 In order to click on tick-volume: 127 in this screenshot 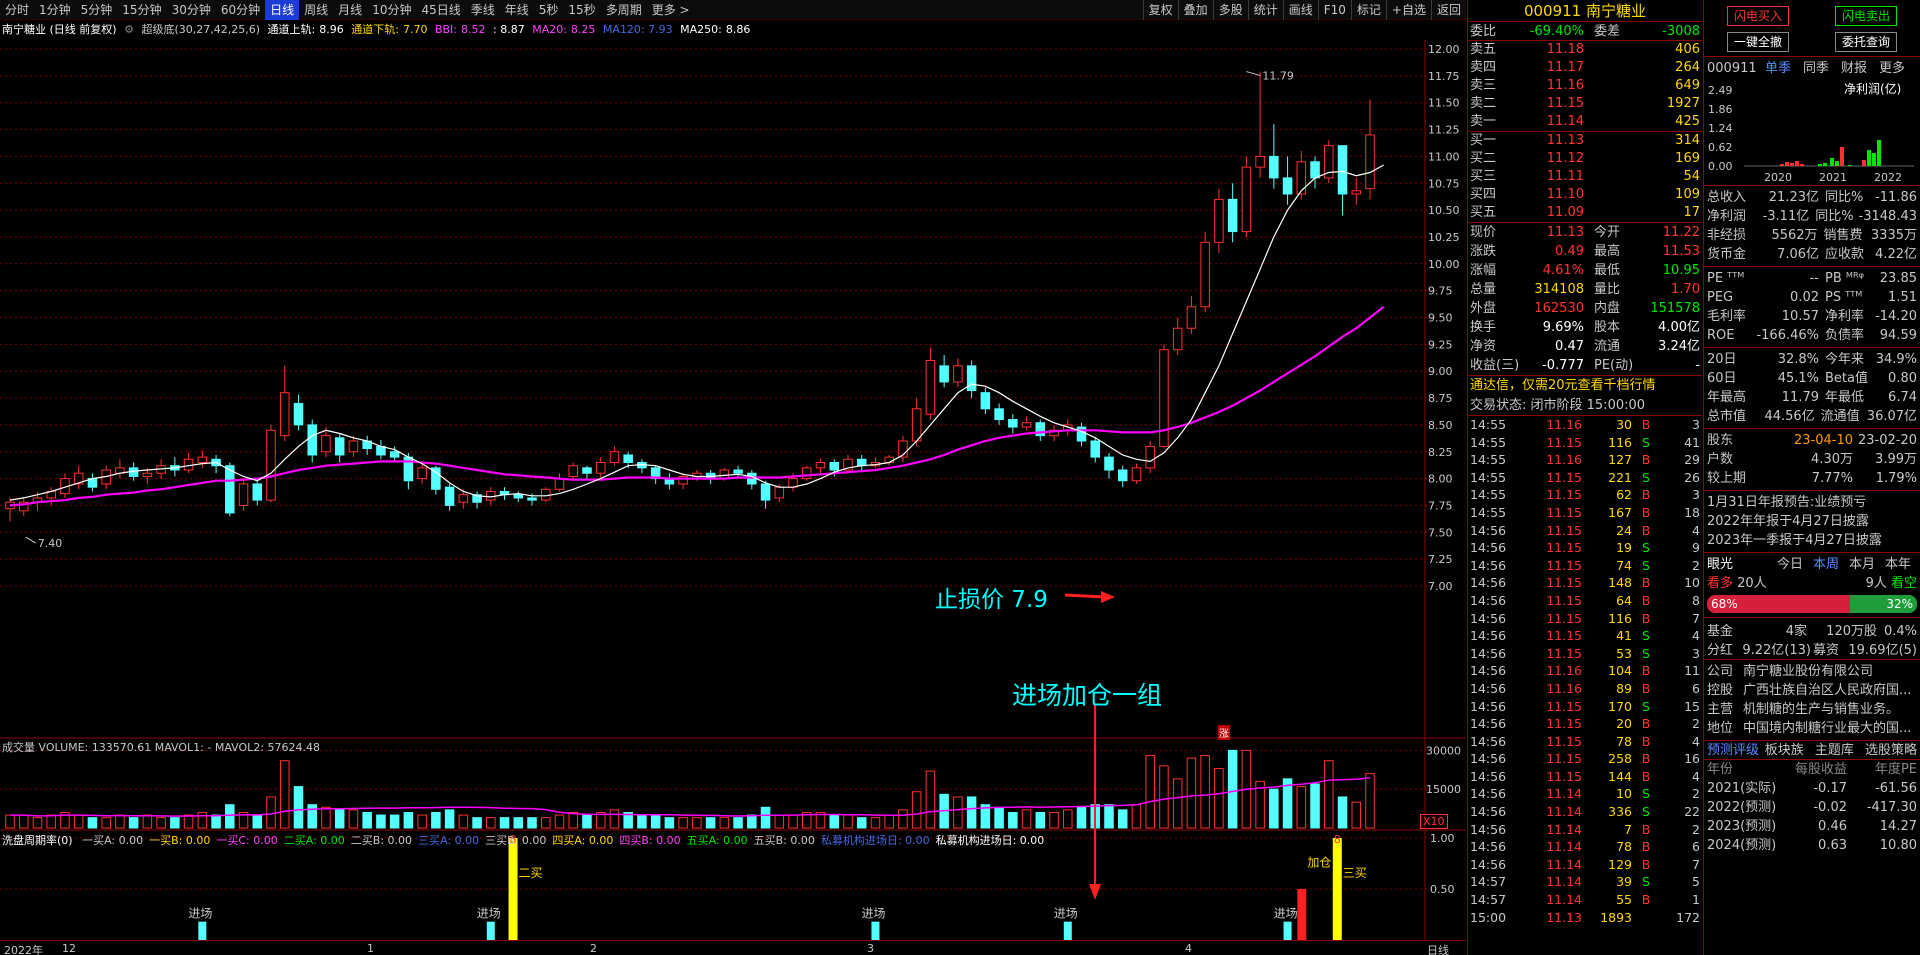, I will do `click(1620, 460)`.